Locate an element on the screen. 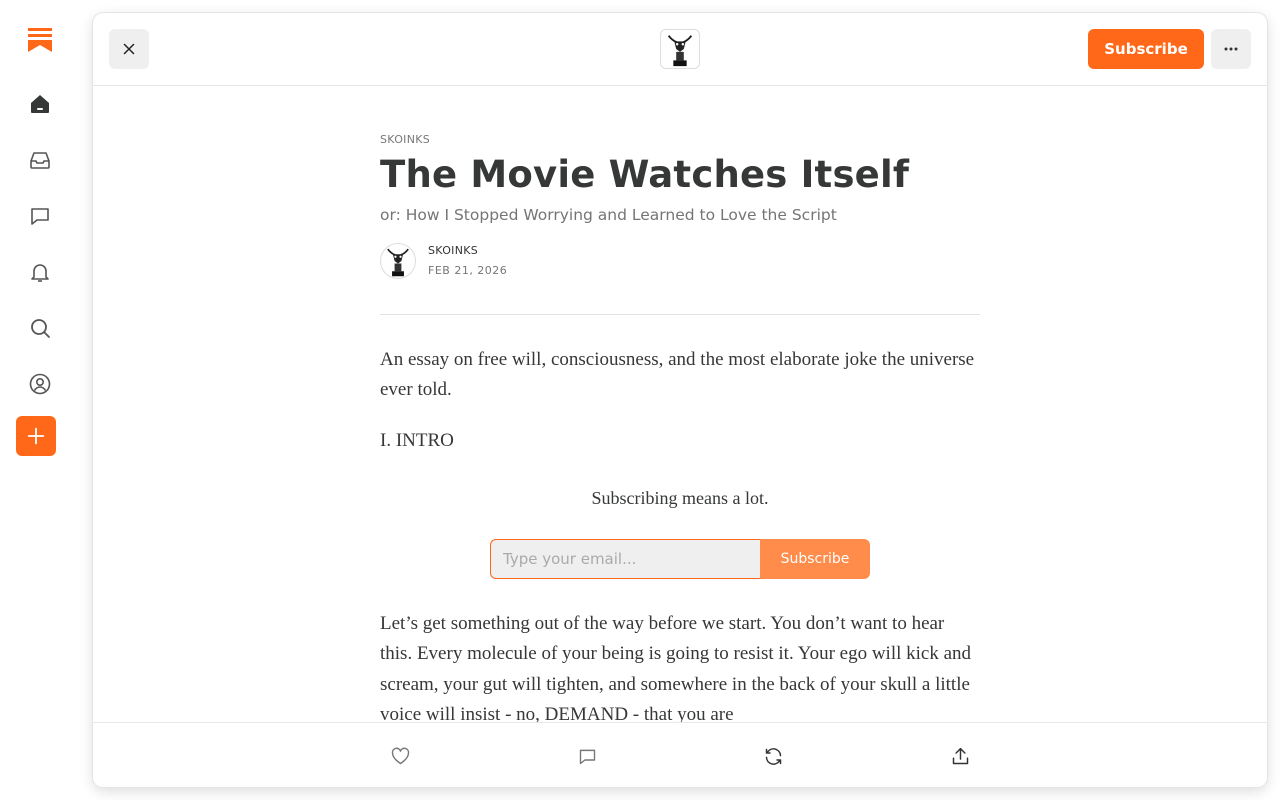  more-options-button is located at coordinates (1231, 49).